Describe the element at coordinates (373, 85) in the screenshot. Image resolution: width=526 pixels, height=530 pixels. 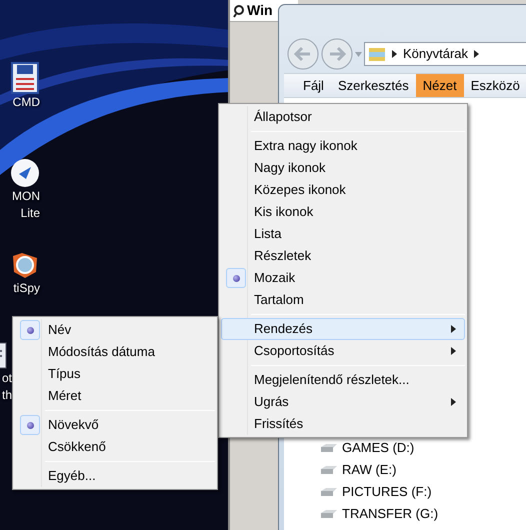
I see `menu-bar-item: Szerkesztés` at that location.